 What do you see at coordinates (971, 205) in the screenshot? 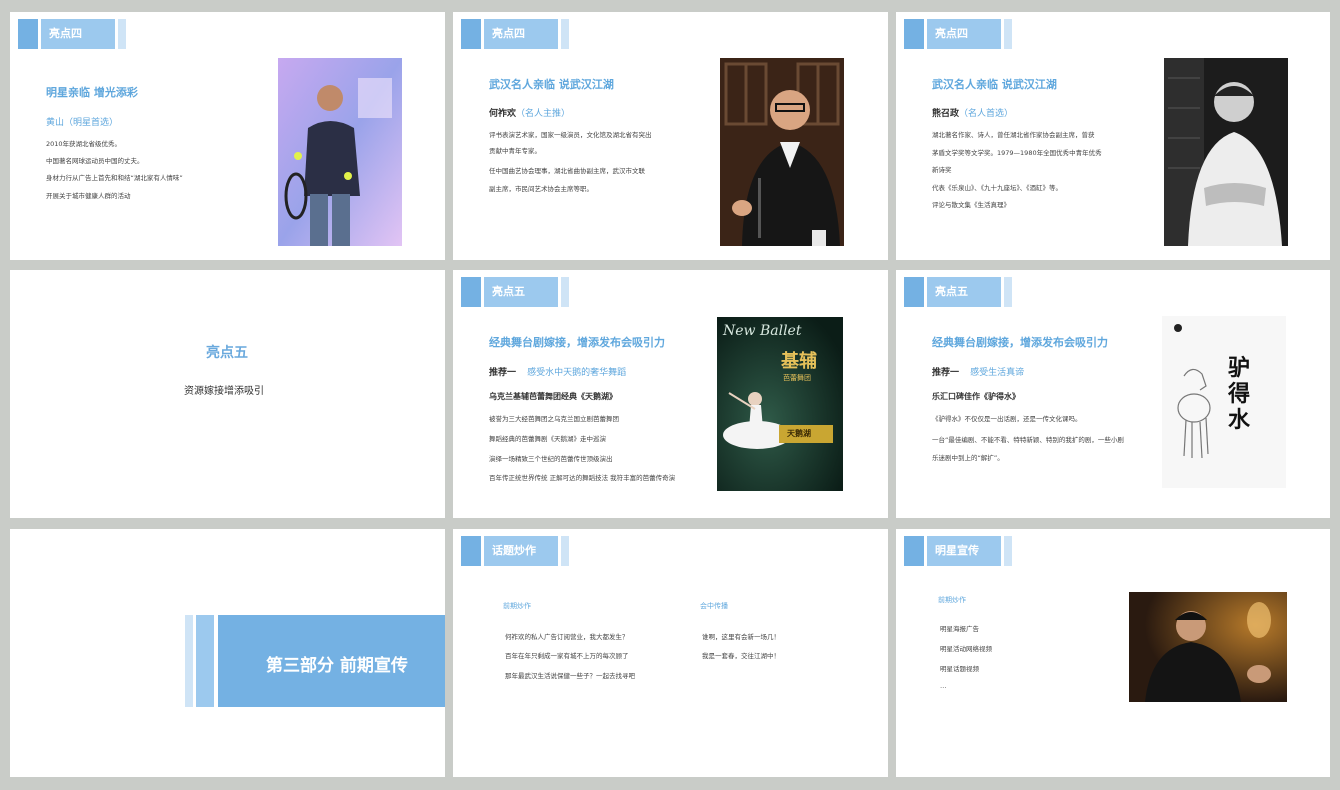
I see `body-line: 评论与散文集《生活真理》` at bounding box center [971, 205].